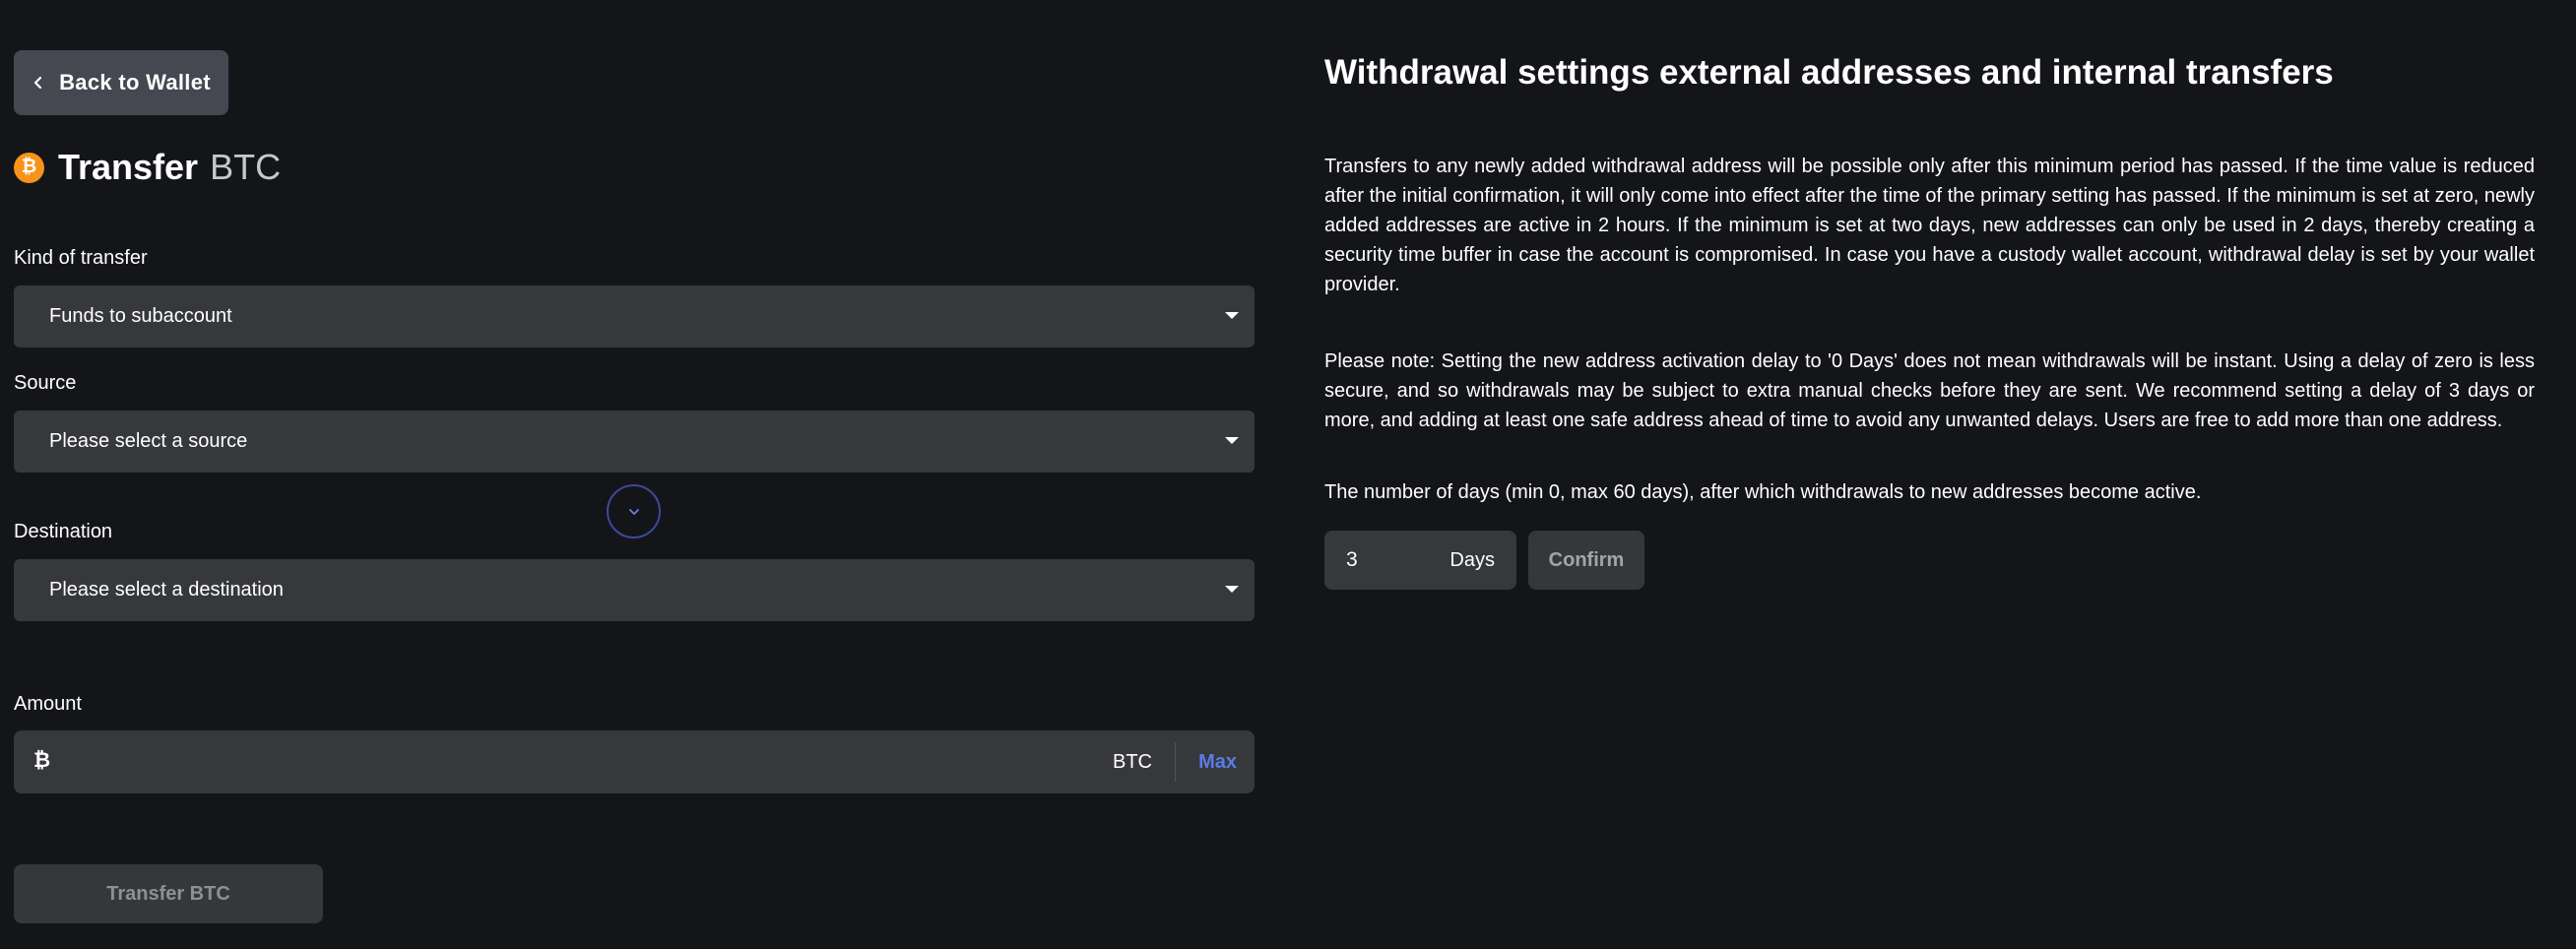  Describe the element at coordinates (1132, 762) in the screenshot. I see `amount-unit: BTC` at that location.